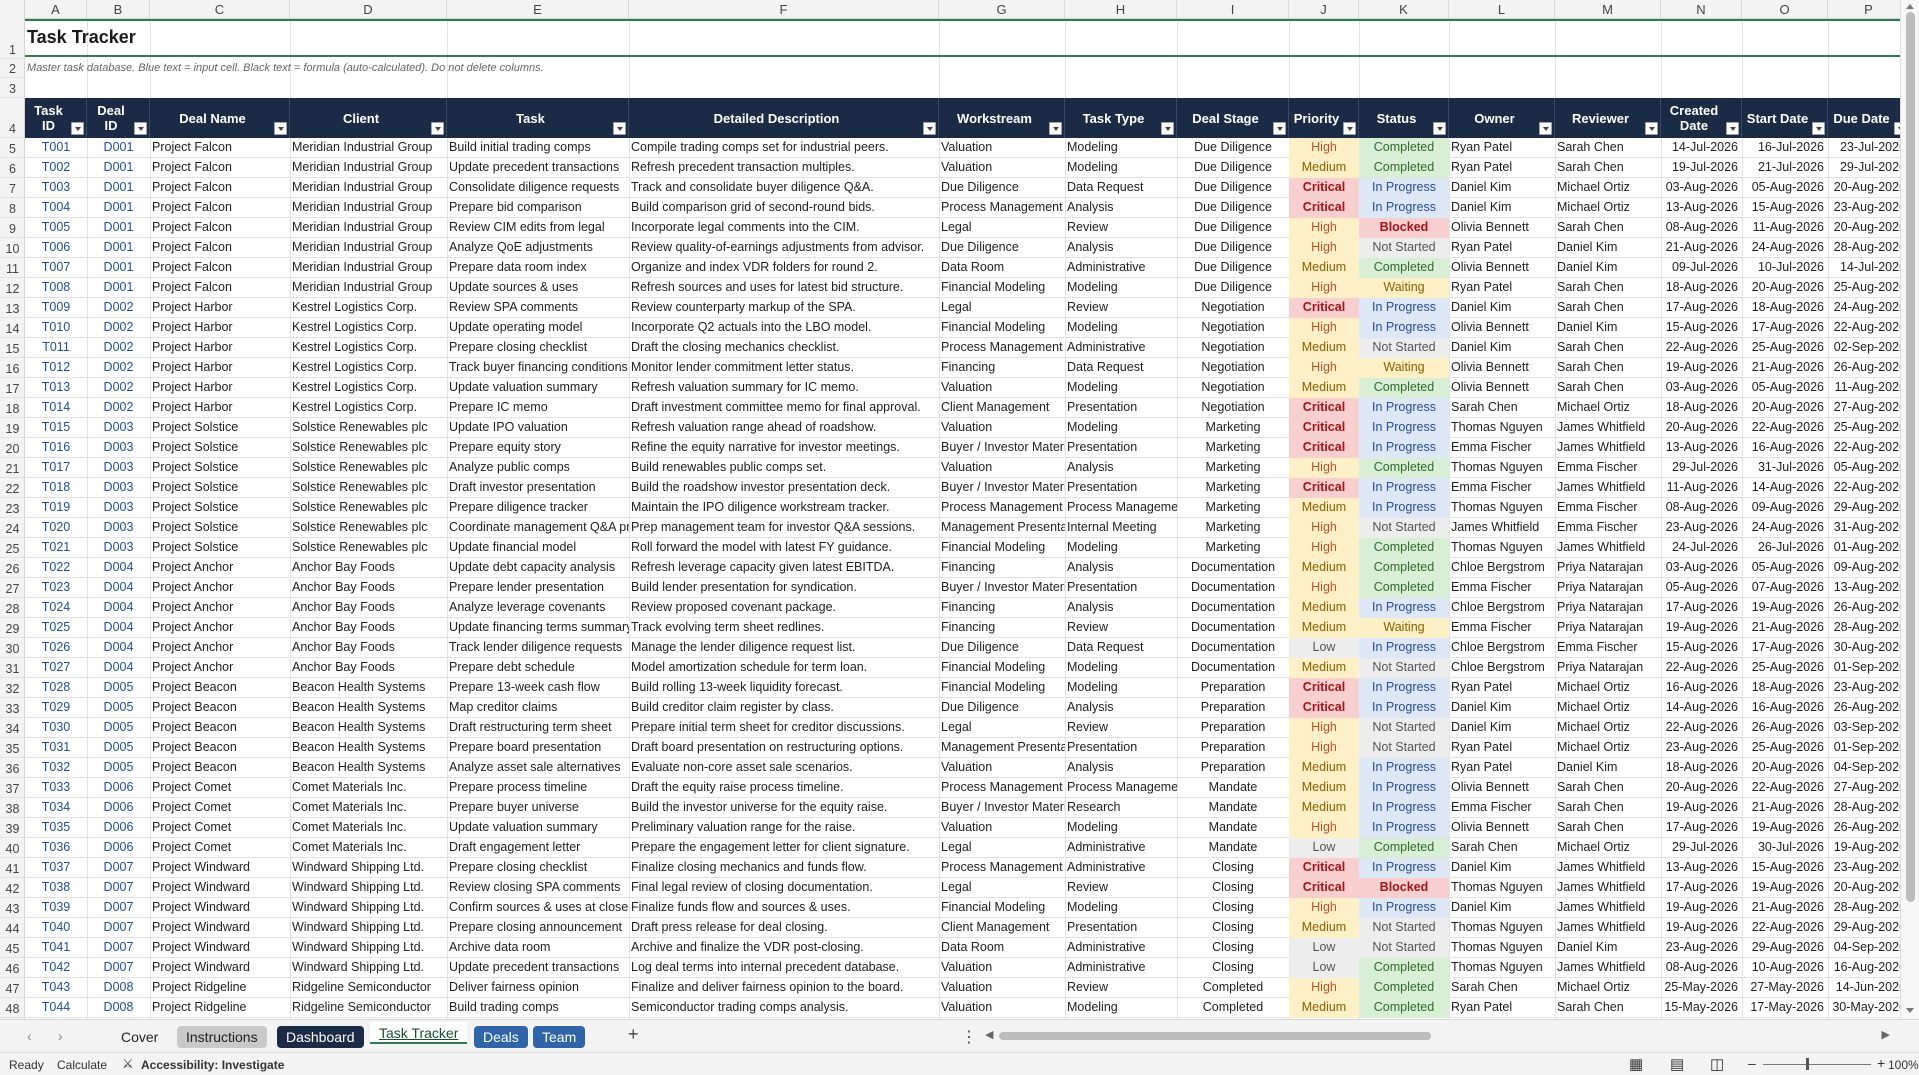 The height and width of the screenshot is (1075, 1919). What do you see at coordinates (1881, 1063) in the screenshot?
I see `zoom-in-icon: +` at bounding box center [1881, 1063].